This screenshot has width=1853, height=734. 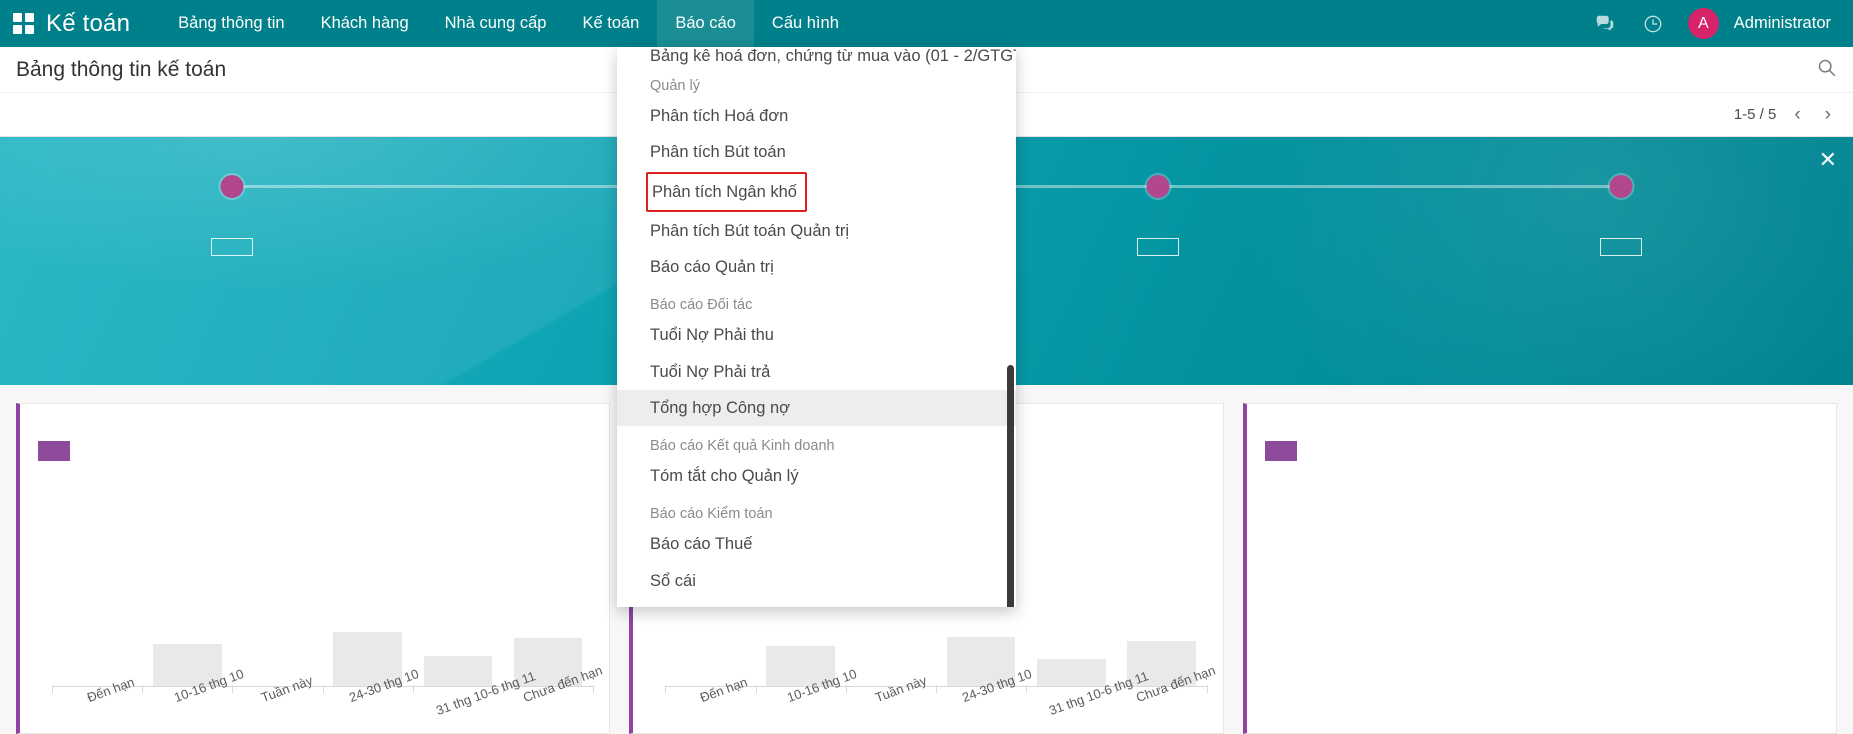 I want to click on navbar-right-group: A Administrator, so click(x=1718, y=23).